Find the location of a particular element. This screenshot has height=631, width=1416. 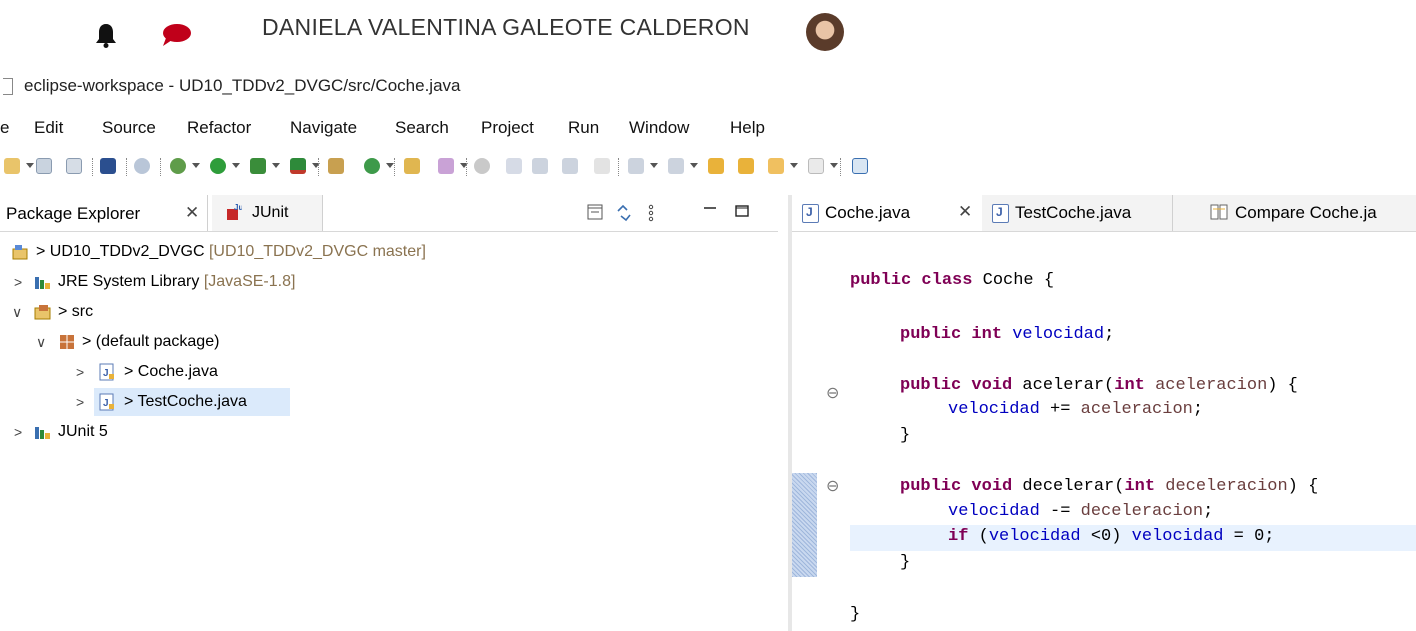

new-java-package-icon is located at coordinates (336, 166).